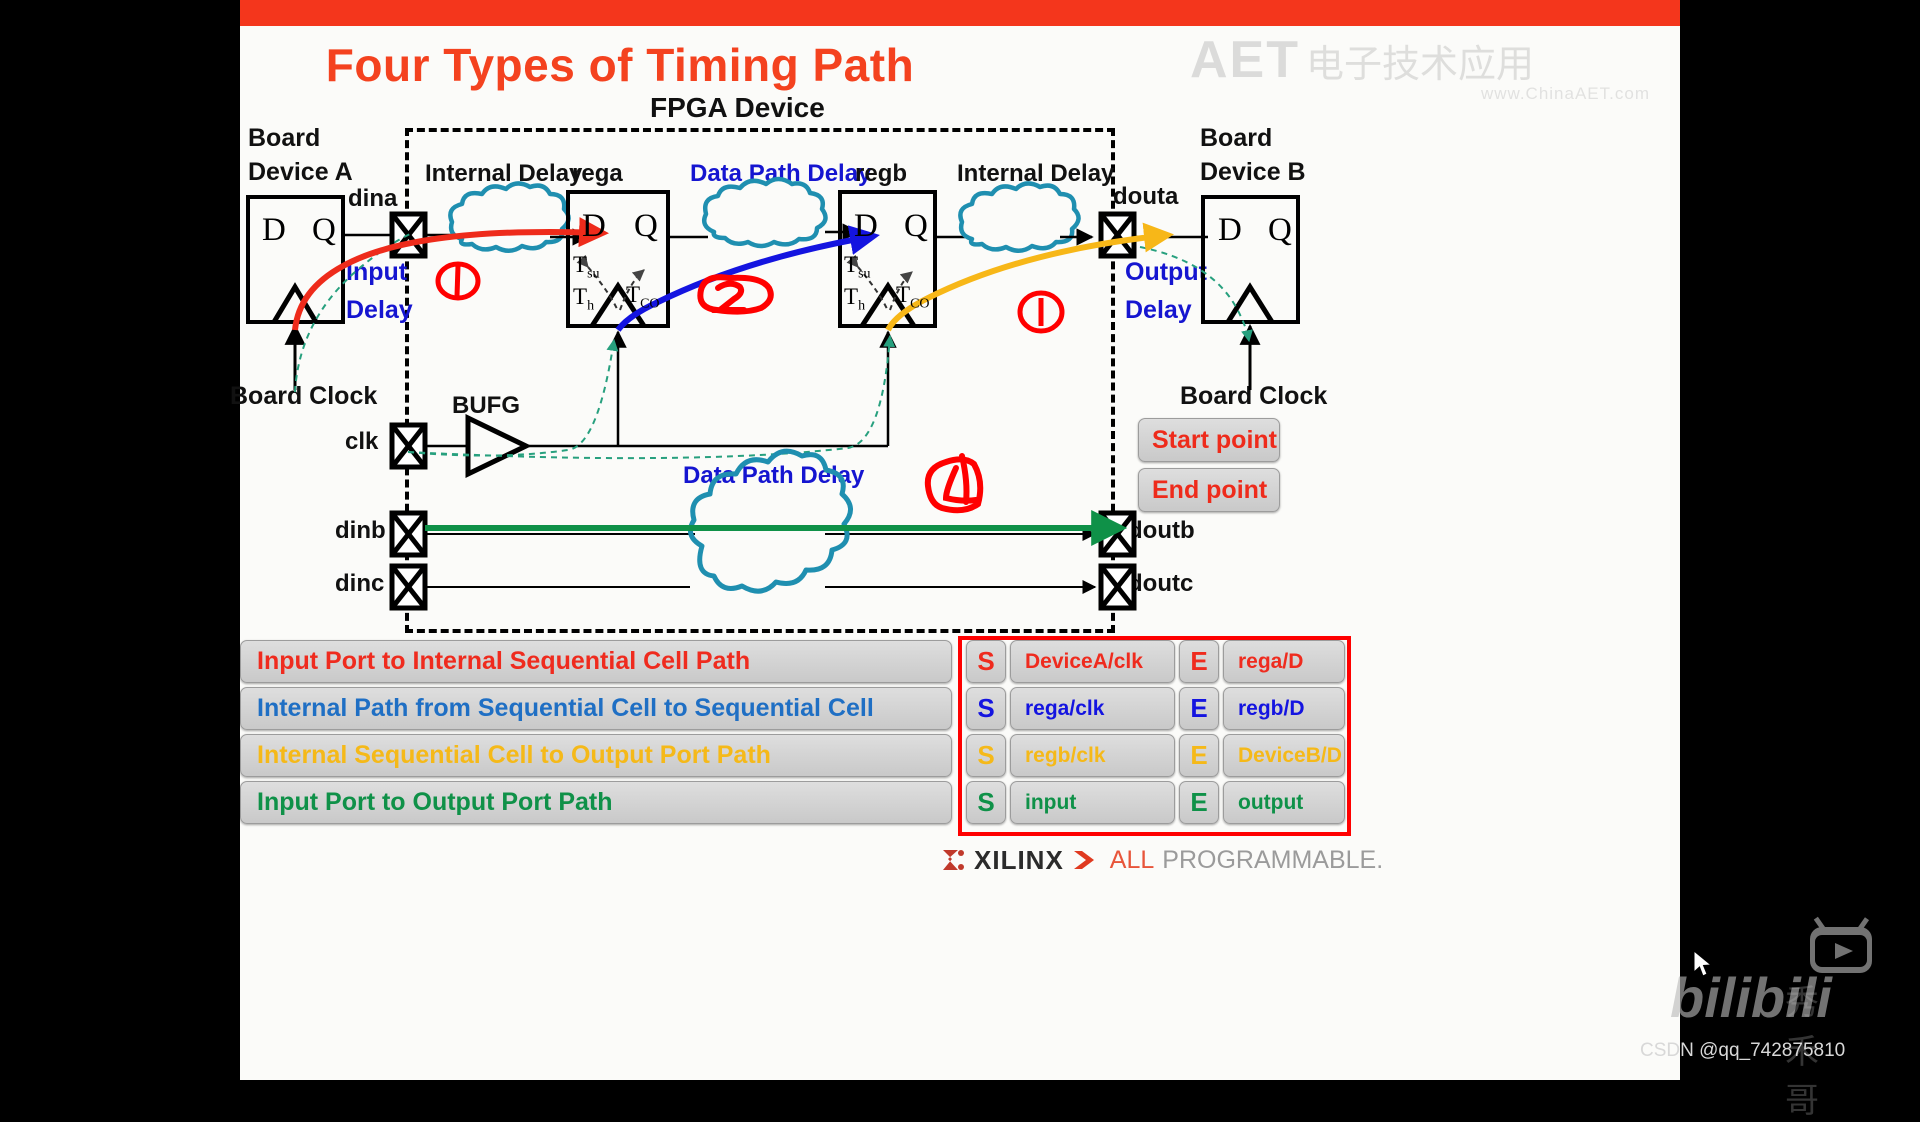 The image size is (1920, 1122). I want to click on bufg-buffer-symbol, so click(498, 446).